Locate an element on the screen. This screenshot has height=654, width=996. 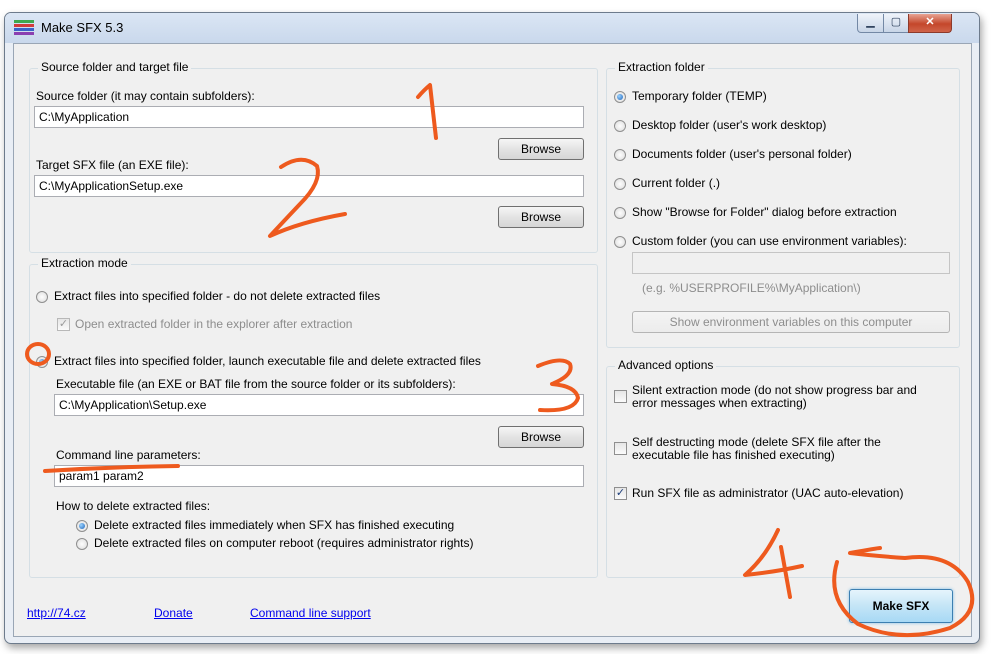
folder-temp-label: Temporary folder (TEMP) is located at coordinates (699, 96).